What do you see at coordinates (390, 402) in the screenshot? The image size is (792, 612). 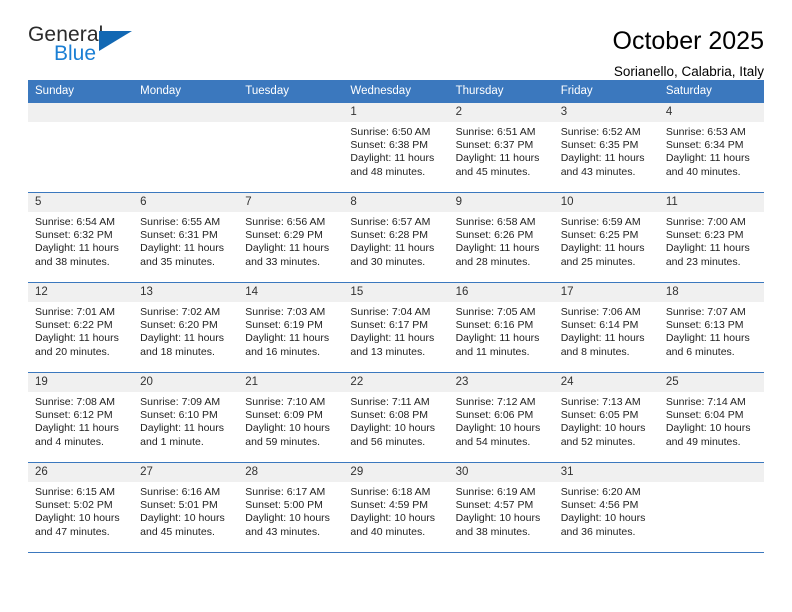 I see `sunrise-text: Sunrise: 7:11 AM` at bounding box center [390, 402].